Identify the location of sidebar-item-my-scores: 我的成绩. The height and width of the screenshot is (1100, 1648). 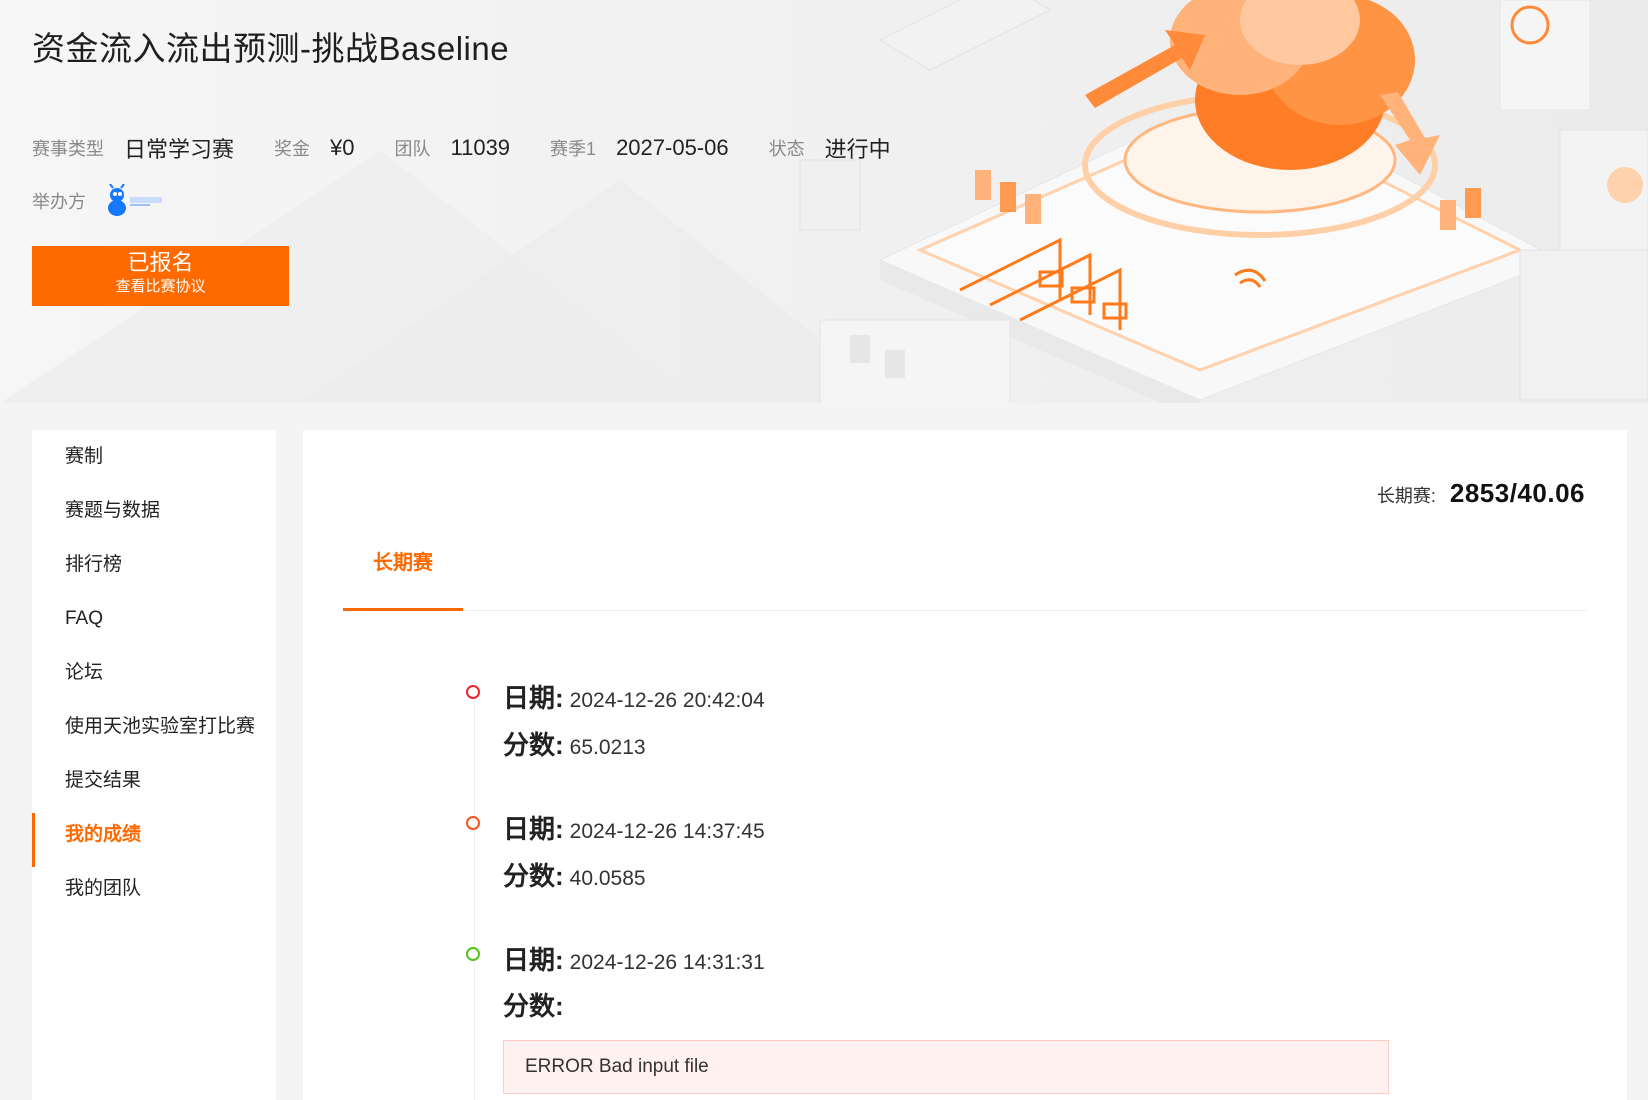
(154, 837).